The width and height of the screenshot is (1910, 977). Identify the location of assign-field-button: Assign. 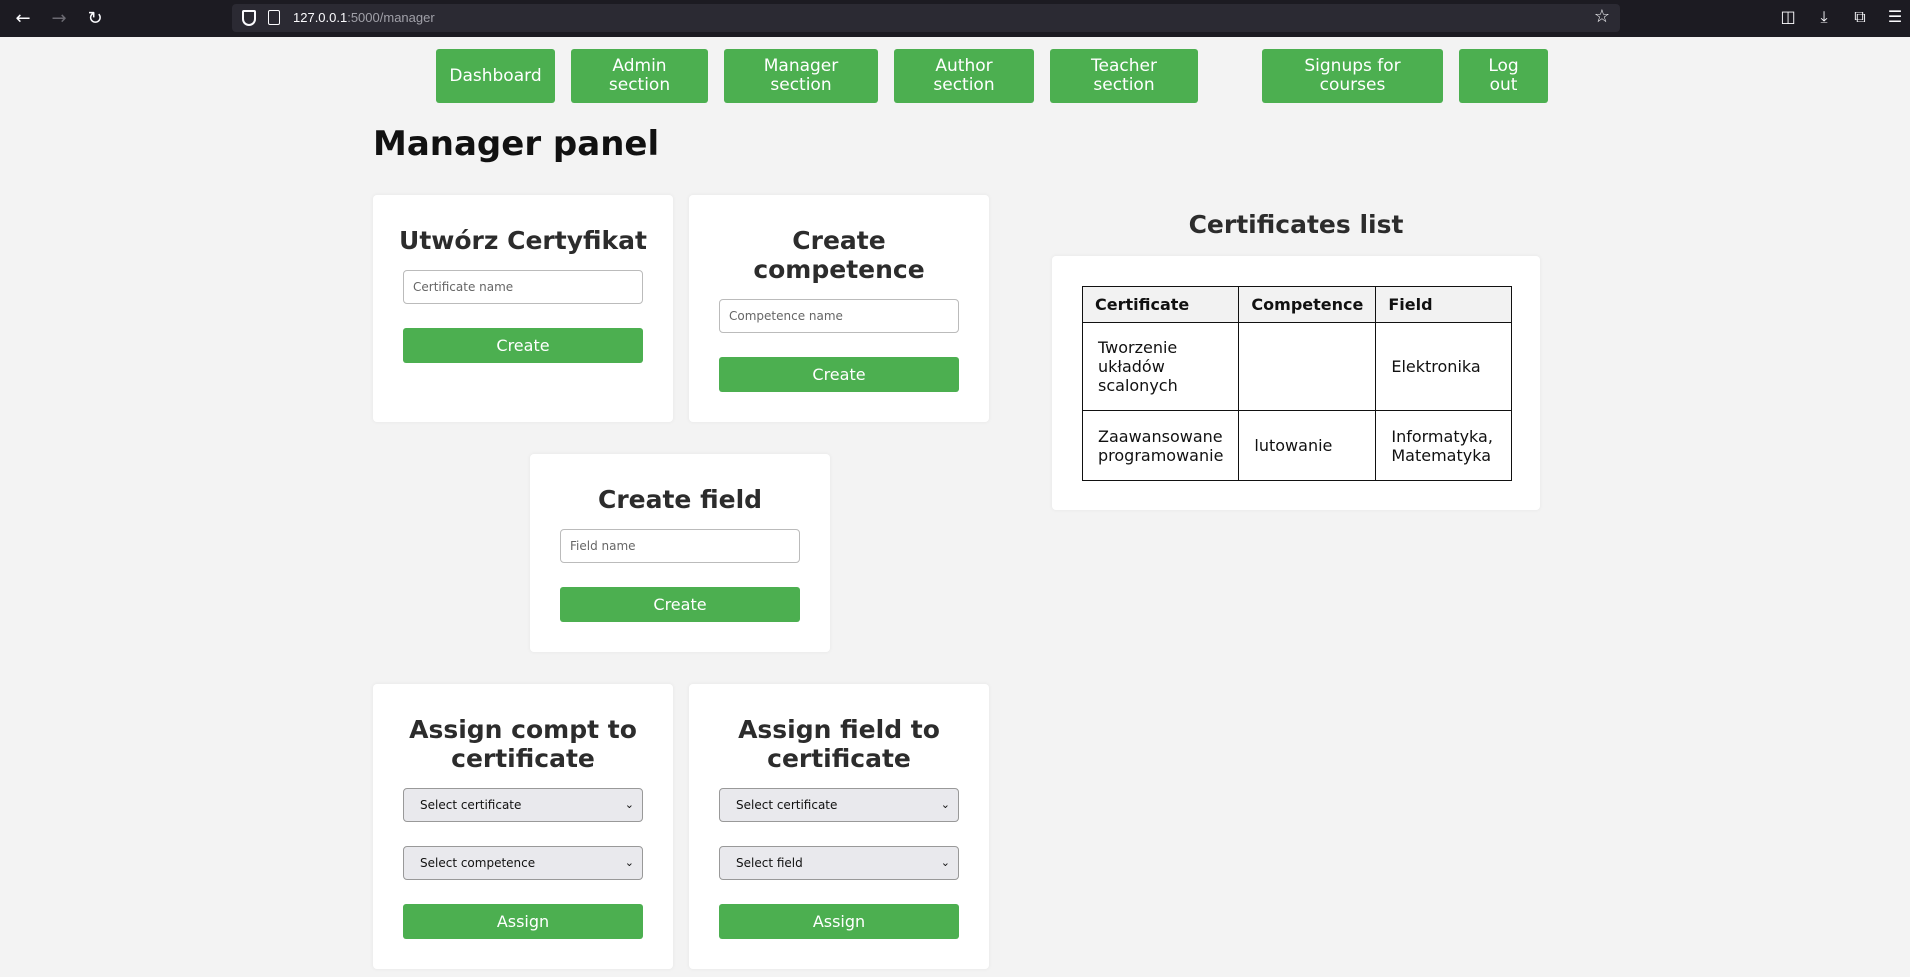
(839, 921).